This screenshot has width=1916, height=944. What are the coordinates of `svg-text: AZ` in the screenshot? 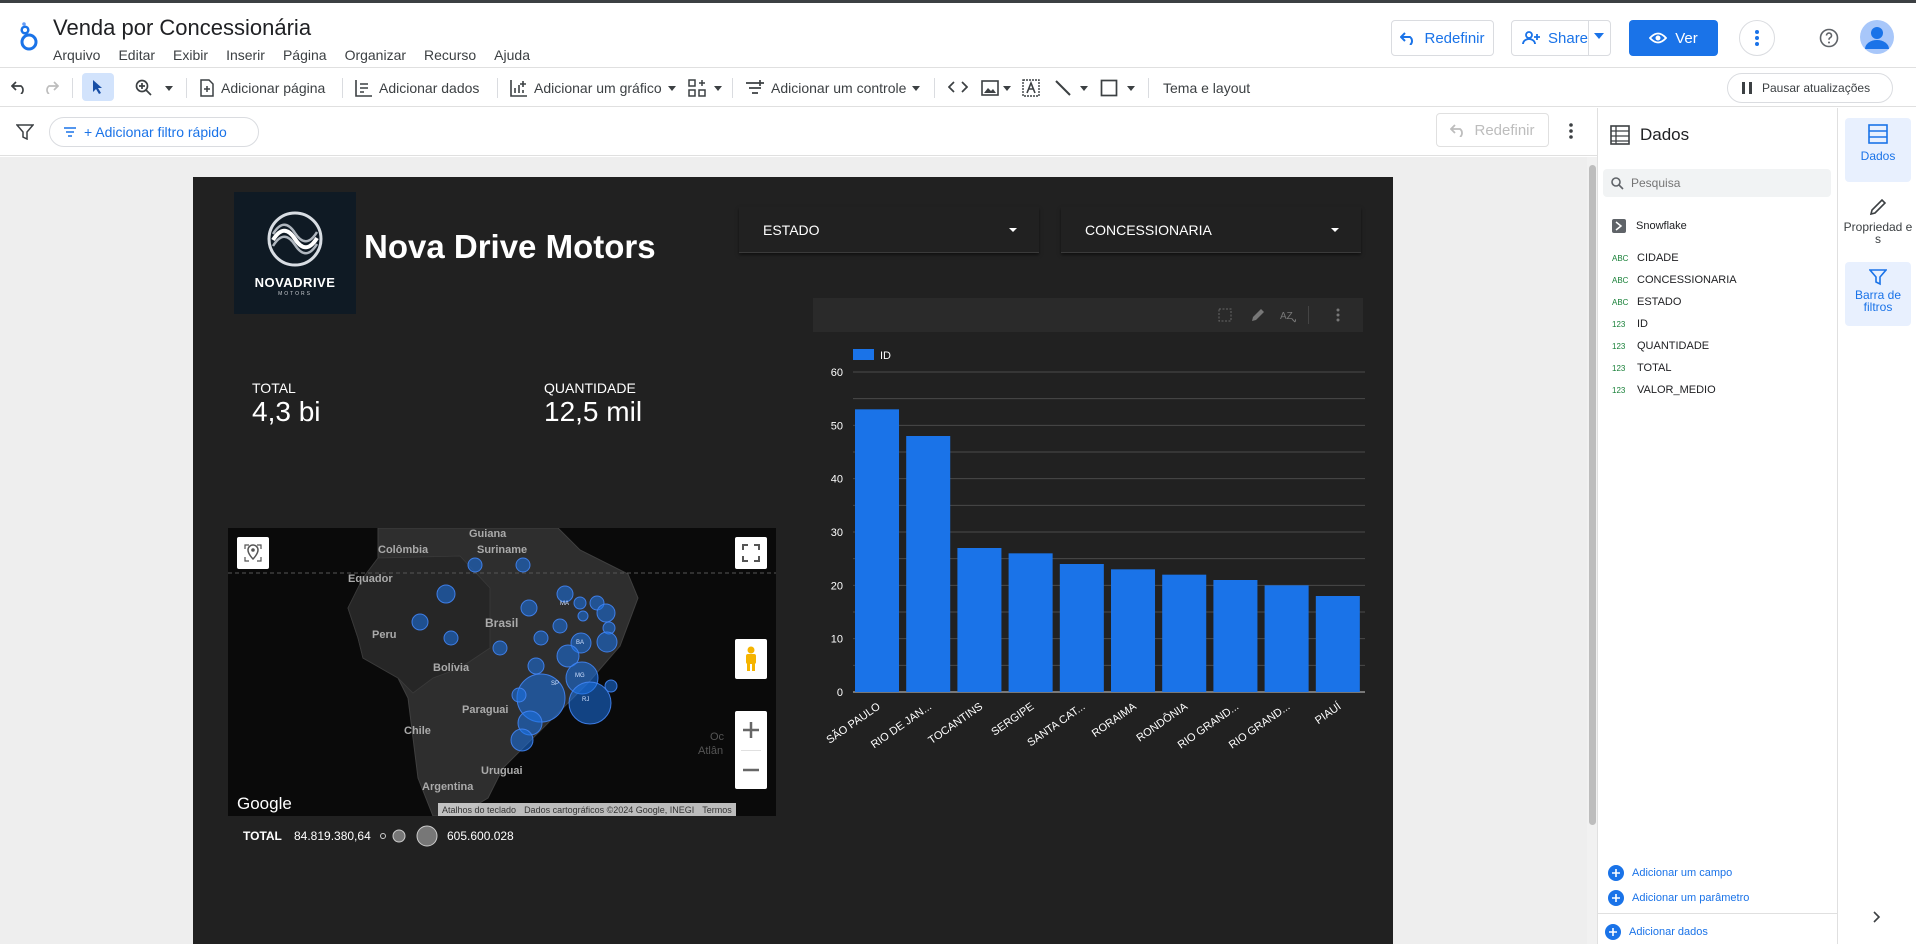 It's located at (1286, 316).